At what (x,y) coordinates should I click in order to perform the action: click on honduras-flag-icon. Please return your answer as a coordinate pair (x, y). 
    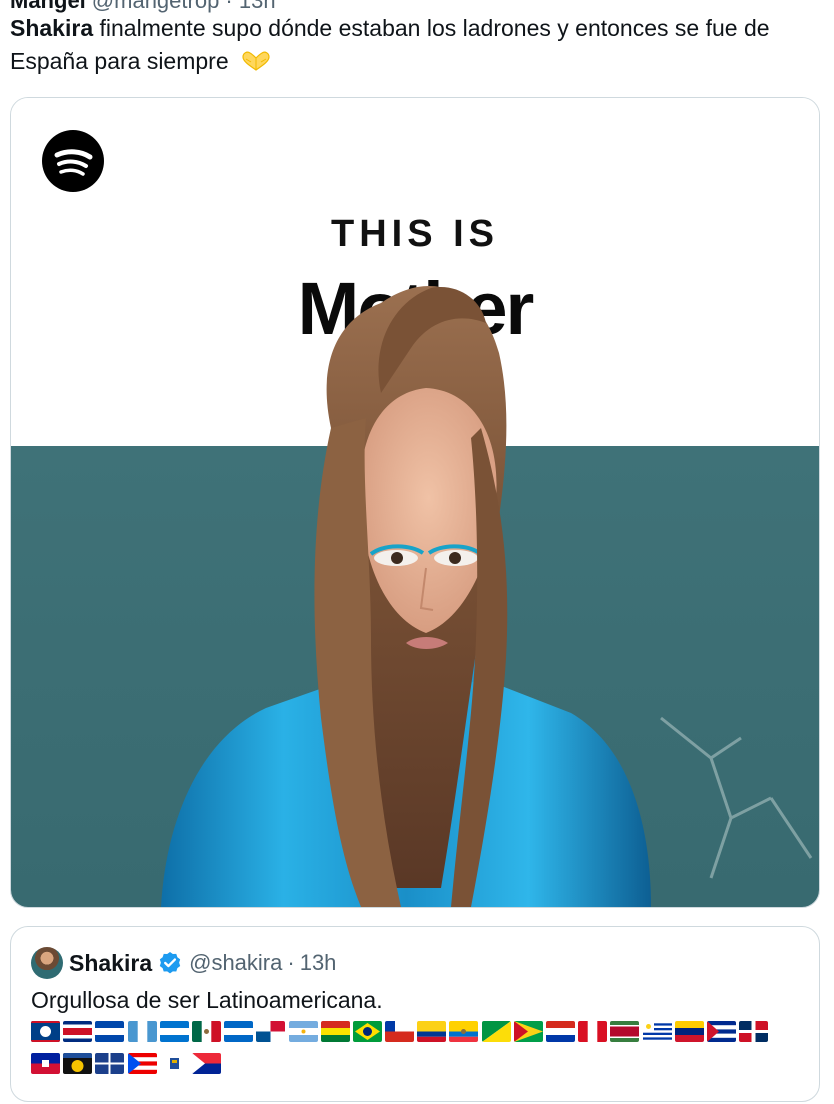
    Looking at the image, I should click on (174, 1031).